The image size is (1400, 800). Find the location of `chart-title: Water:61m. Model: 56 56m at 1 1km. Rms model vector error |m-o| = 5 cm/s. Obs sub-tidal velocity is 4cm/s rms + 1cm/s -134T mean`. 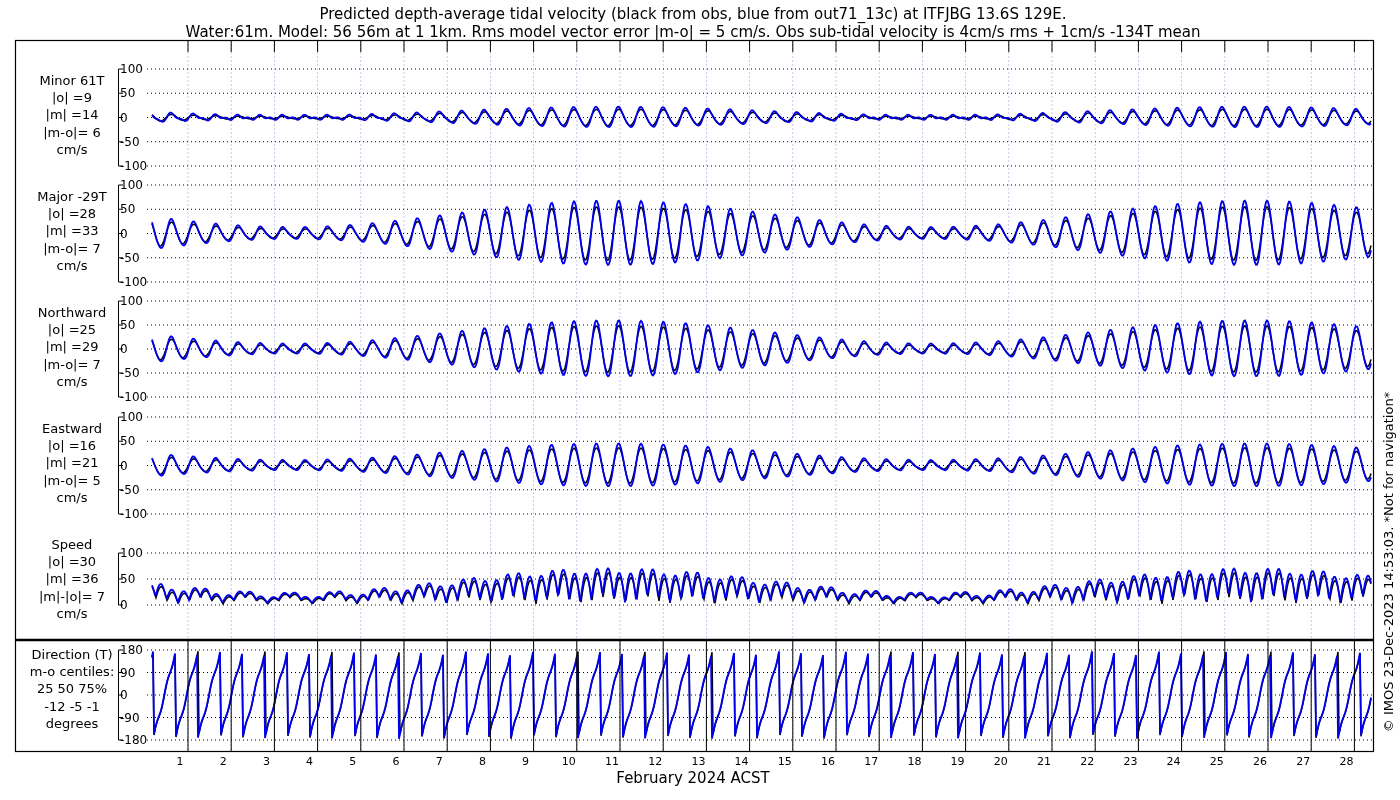

chart-title: Water:61m. Model: 56 56m at 1 1km. Rms model vector error |m-o| = 5 cm/s. Obs sub-tidal velocity is 4cm/s rms + 1cm/s -134T mean is located at coordinates (693, 32).